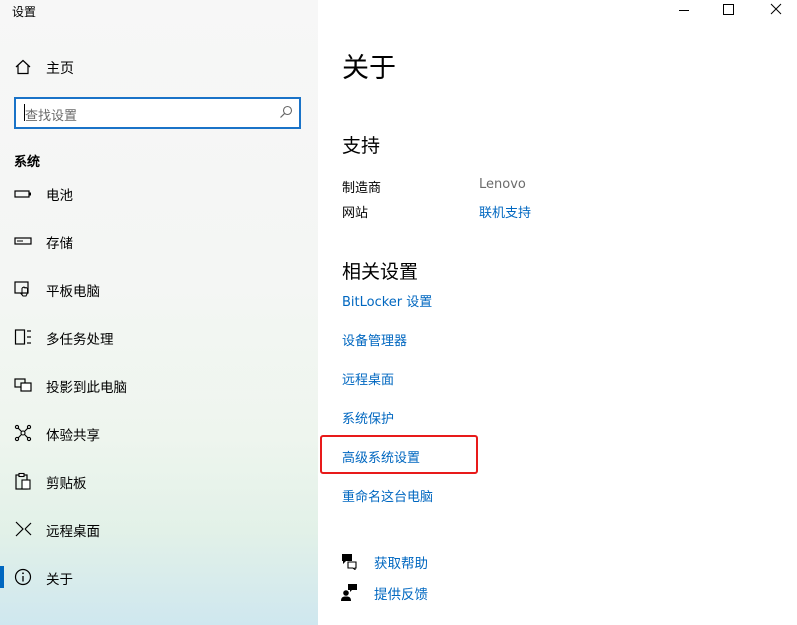 The image size is (797, 625). What do you see at coordinates (361, 146) in the screenshot?
I see `support-section-title: 支持` at bounding box center [361, 146].